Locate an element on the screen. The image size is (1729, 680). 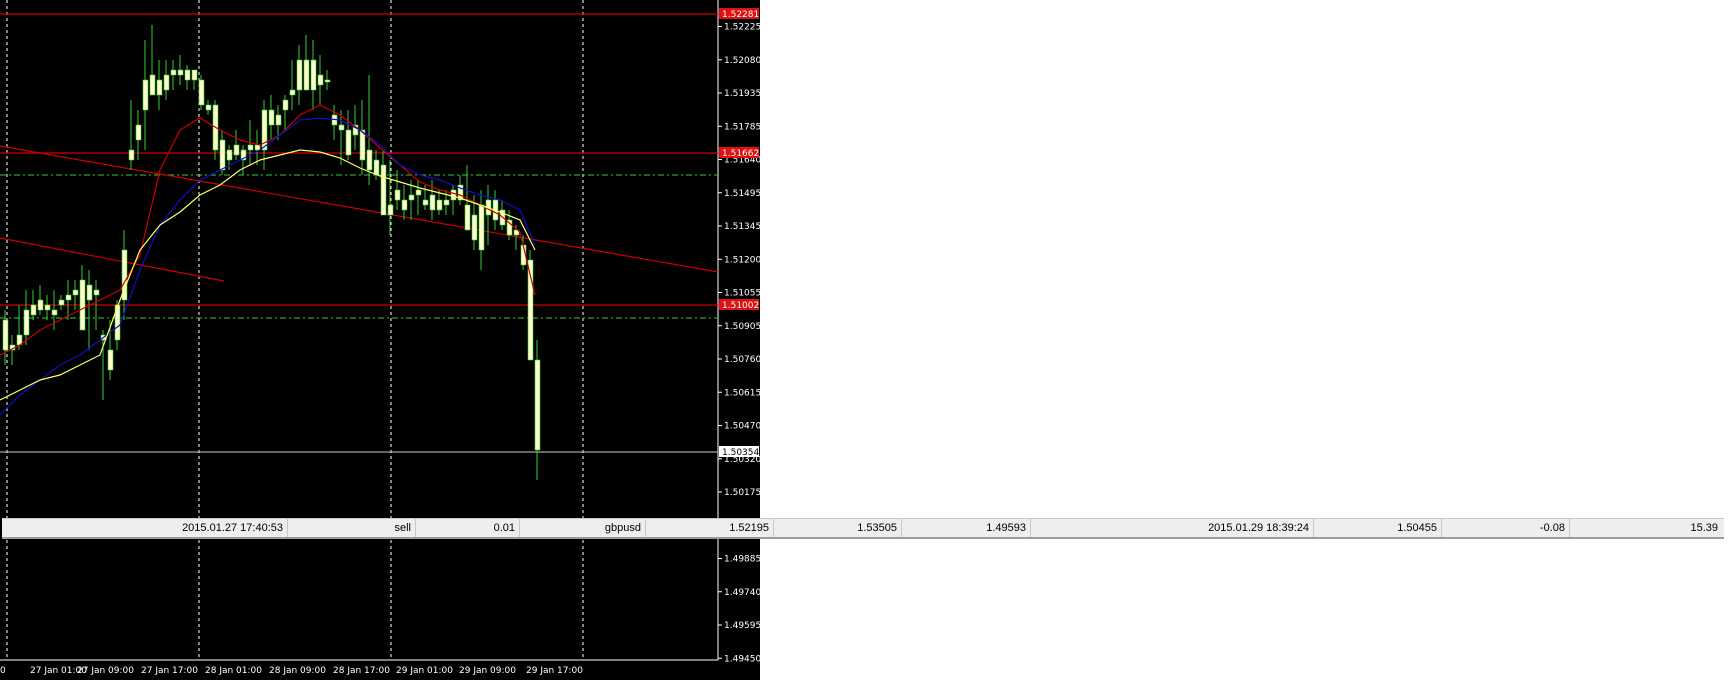
price-label: 1.51345 is located at coordinates (742, 227).